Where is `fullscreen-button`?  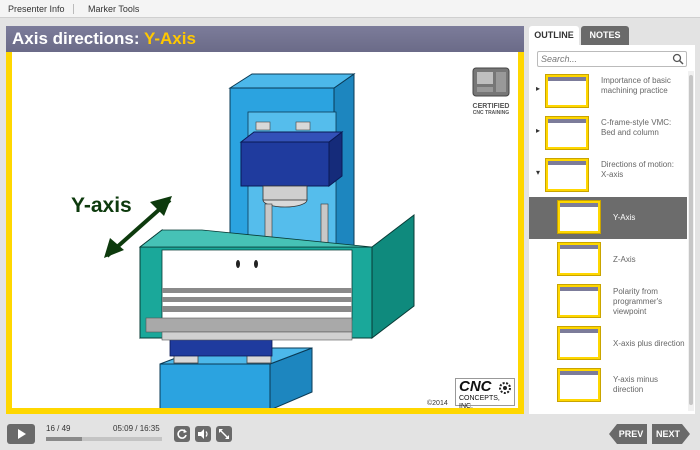 fullscreen-button is located at coordinates (224, 434).